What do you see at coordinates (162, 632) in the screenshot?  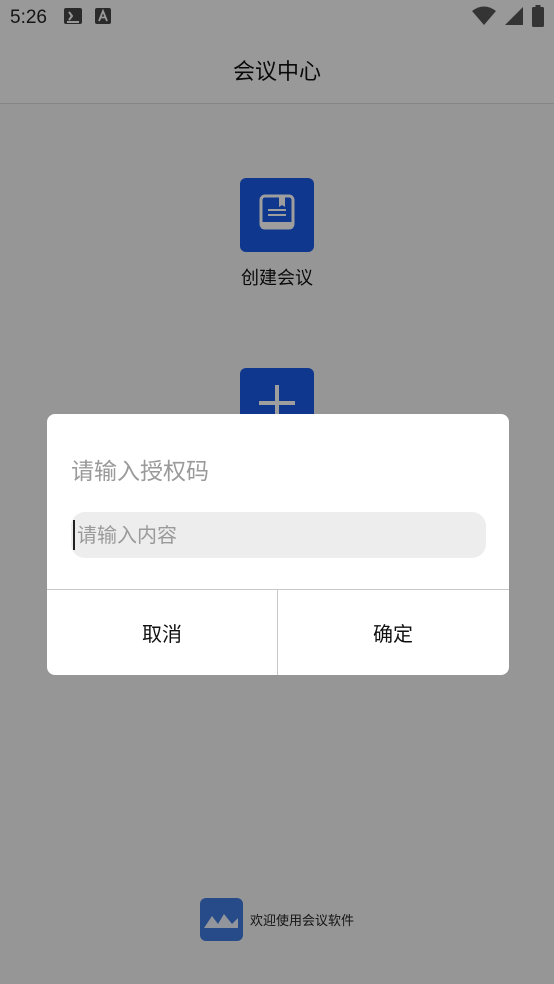 I see `cancel-button: 取消` at bounding box center [162, 632].